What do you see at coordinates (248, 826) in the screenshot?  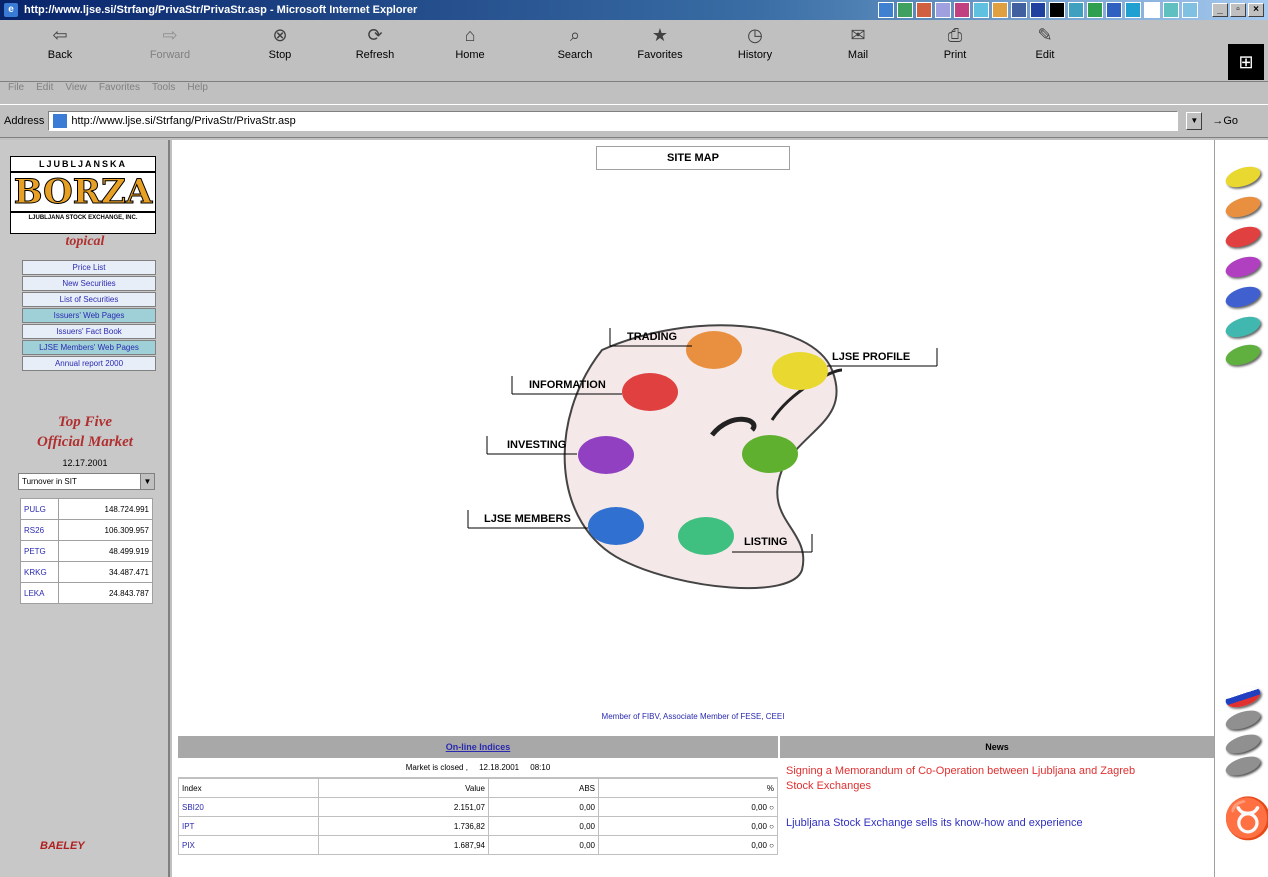 I see `index-link: IPT` at bounding box center [248, 826].